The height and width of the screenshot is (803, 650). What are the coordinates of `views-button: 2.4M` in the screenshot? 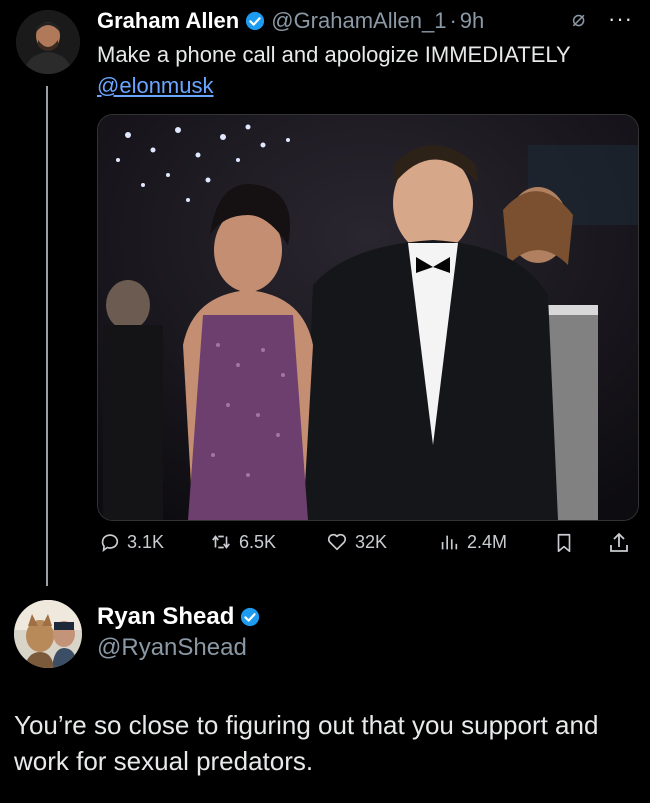 It's located at (472, 542).